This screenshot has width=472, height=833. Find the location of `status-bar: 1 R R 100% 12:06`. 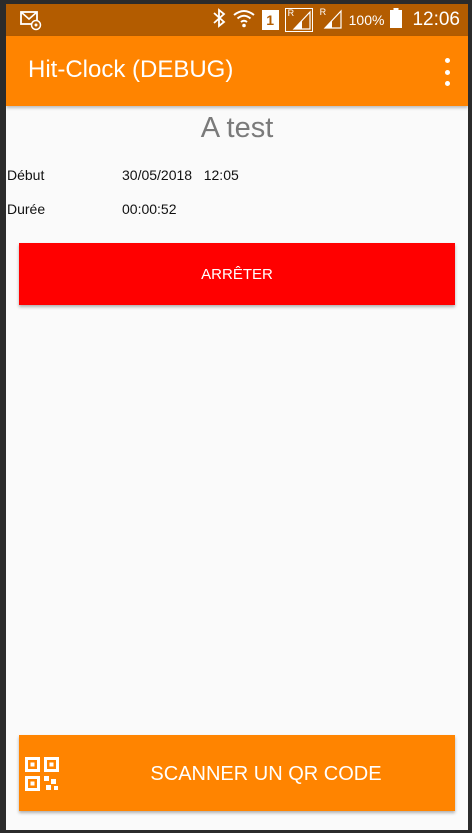

status-bar: 1 R R 100% 12:06 is located at coordinates (237, 20).